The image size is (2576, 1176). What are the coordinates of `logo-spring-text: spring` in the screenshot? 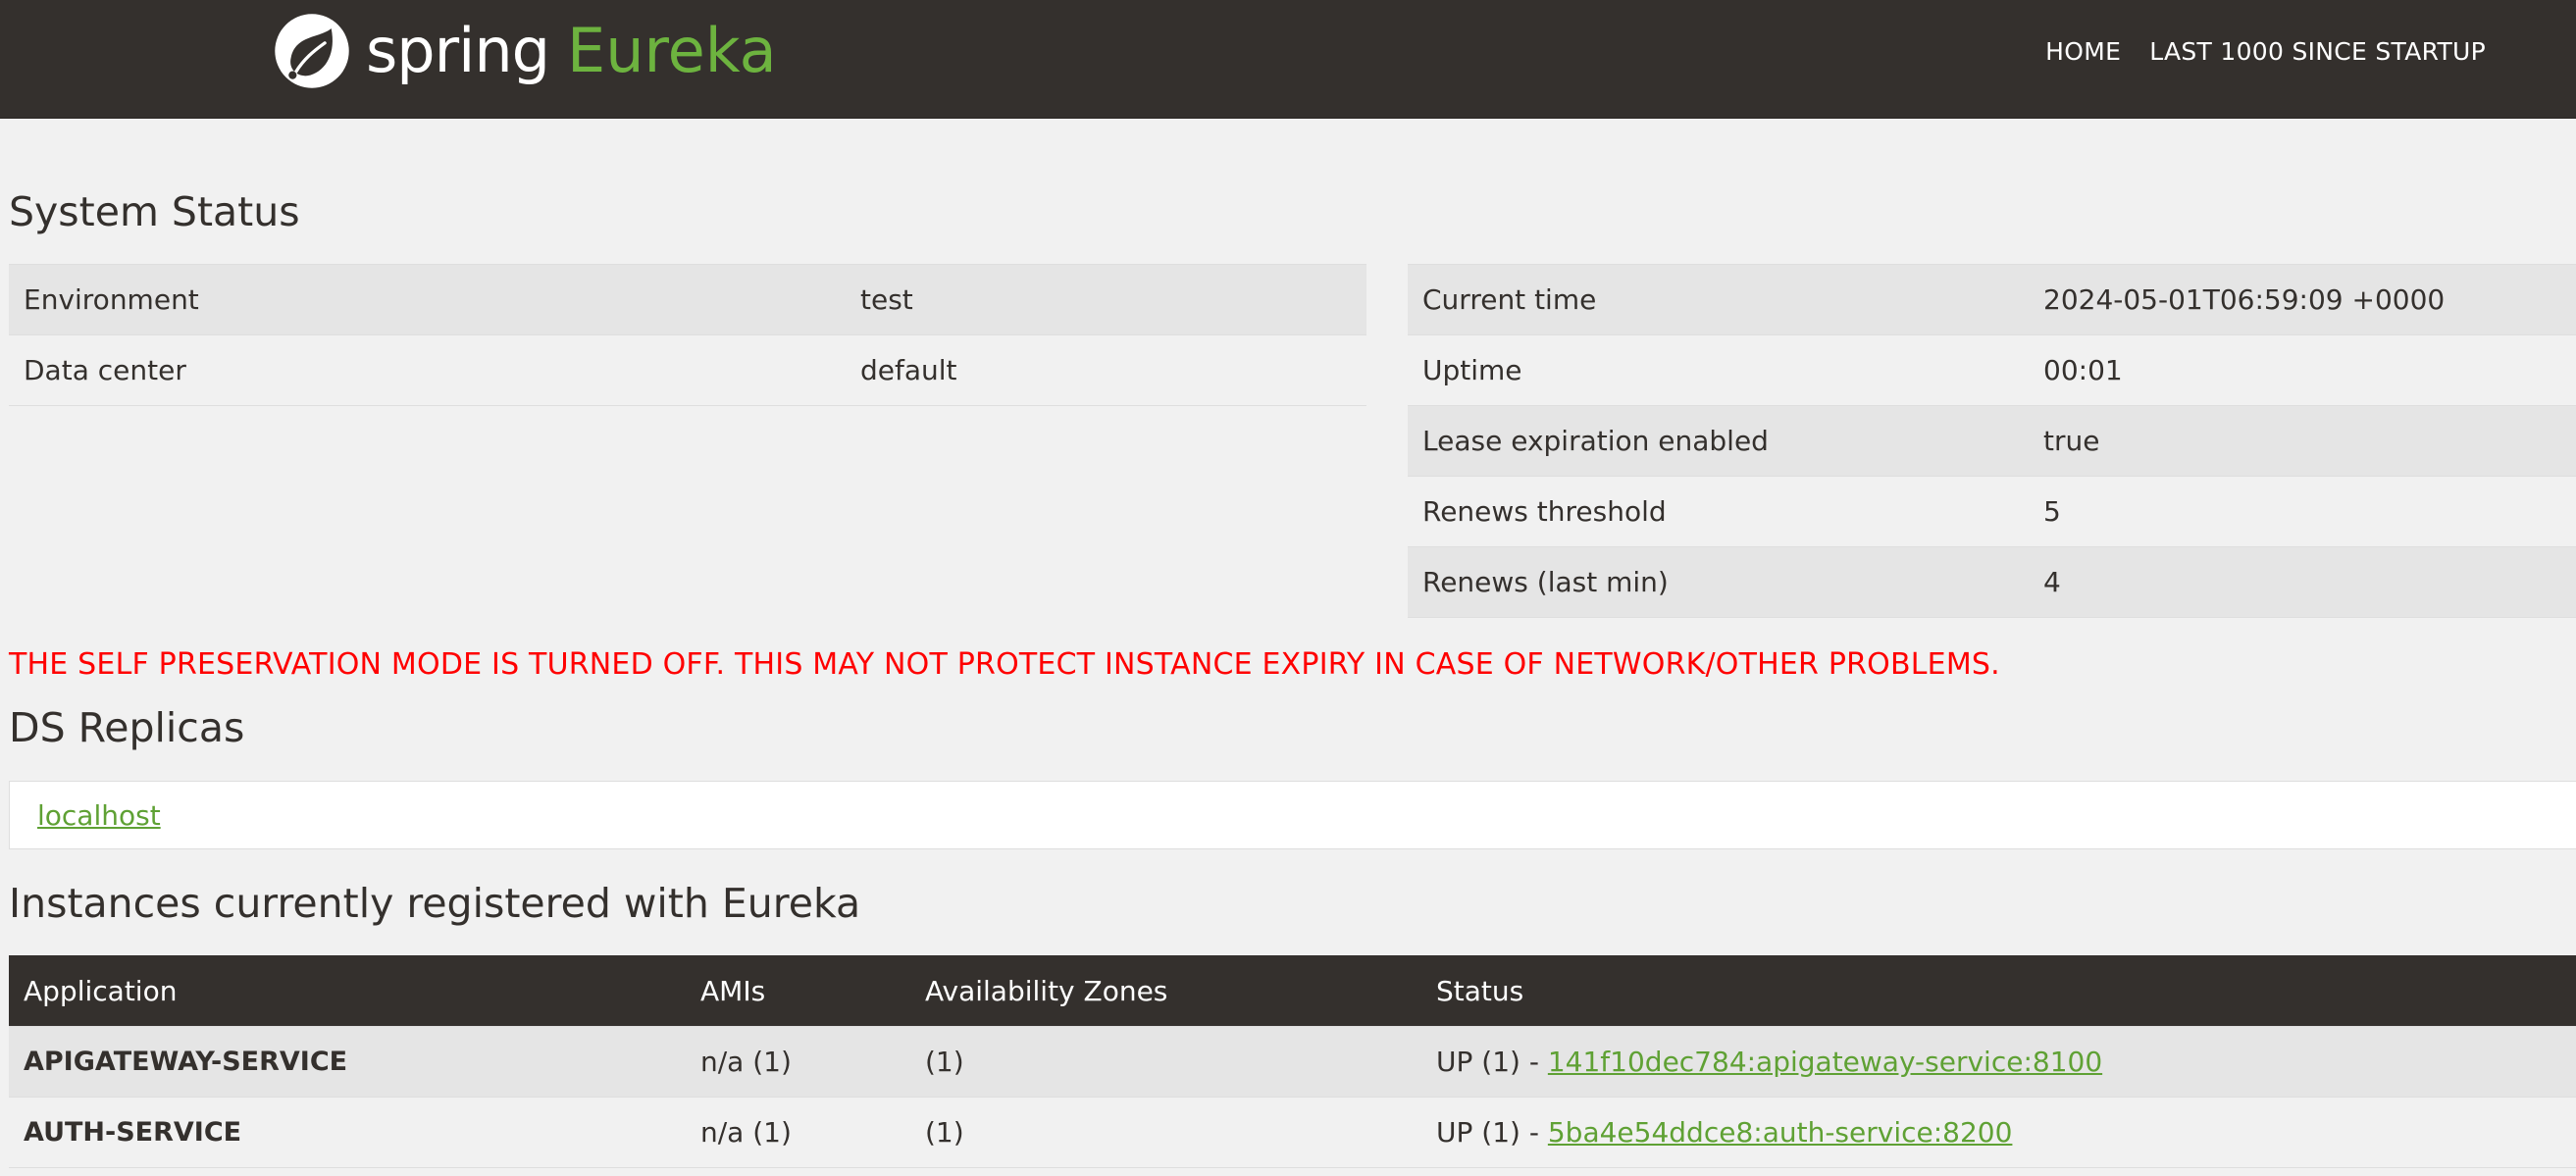 It's located at (458, 51).